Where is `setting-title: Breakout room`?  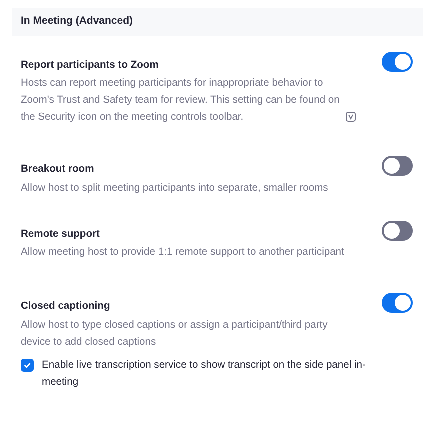
setting-title: Breakout room is located at coordinates (58, 170).